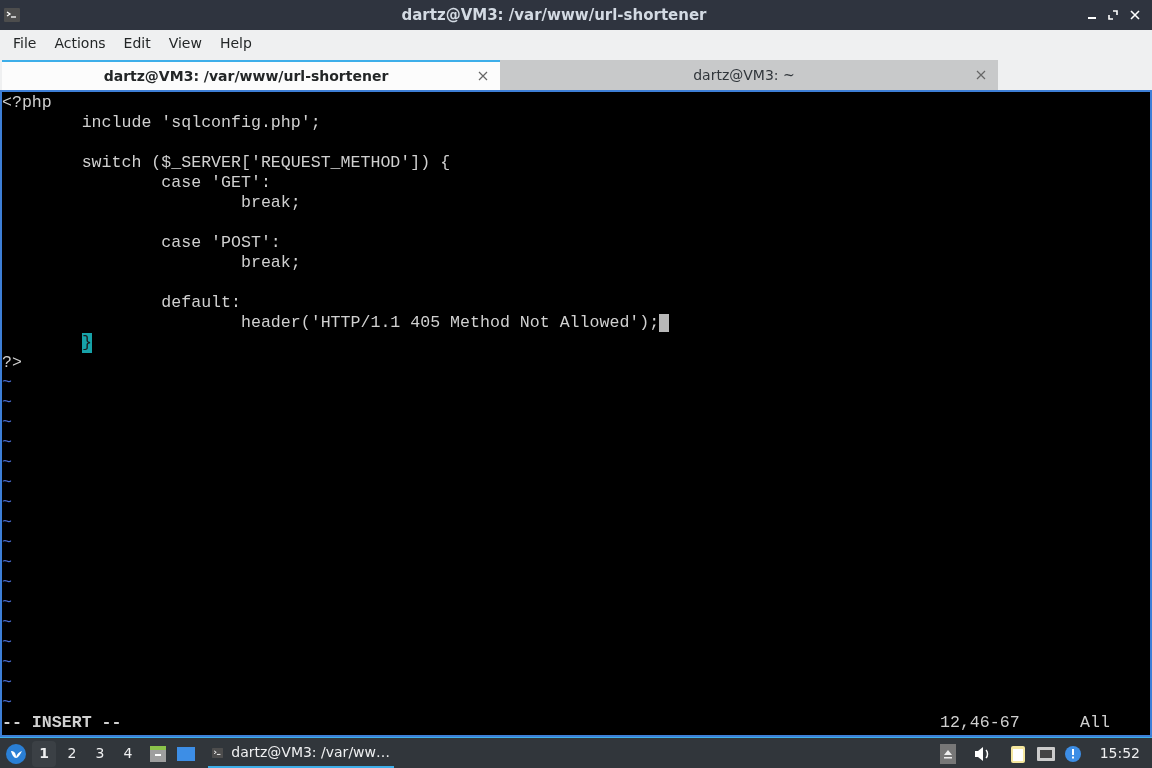 The width and height of the screenshot is (1152, 768). What do you see at coordinates (200, 123) in the screenshot?
I see `code-line: include 'sqlconfig.php';` at bounding box center [200, 123].